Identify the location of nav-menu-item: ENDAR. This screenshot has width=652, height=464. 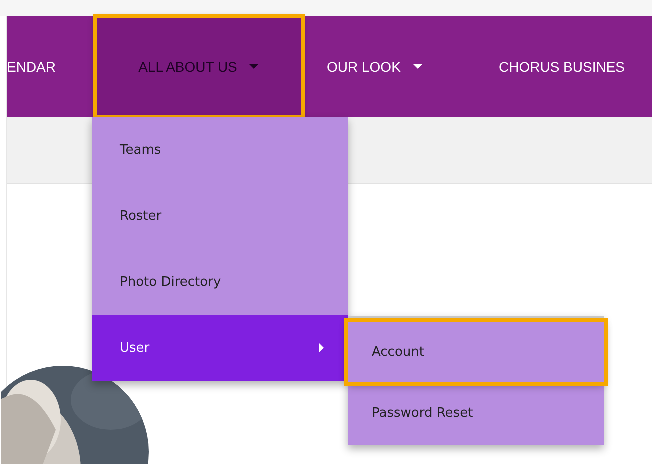
(51, 66).